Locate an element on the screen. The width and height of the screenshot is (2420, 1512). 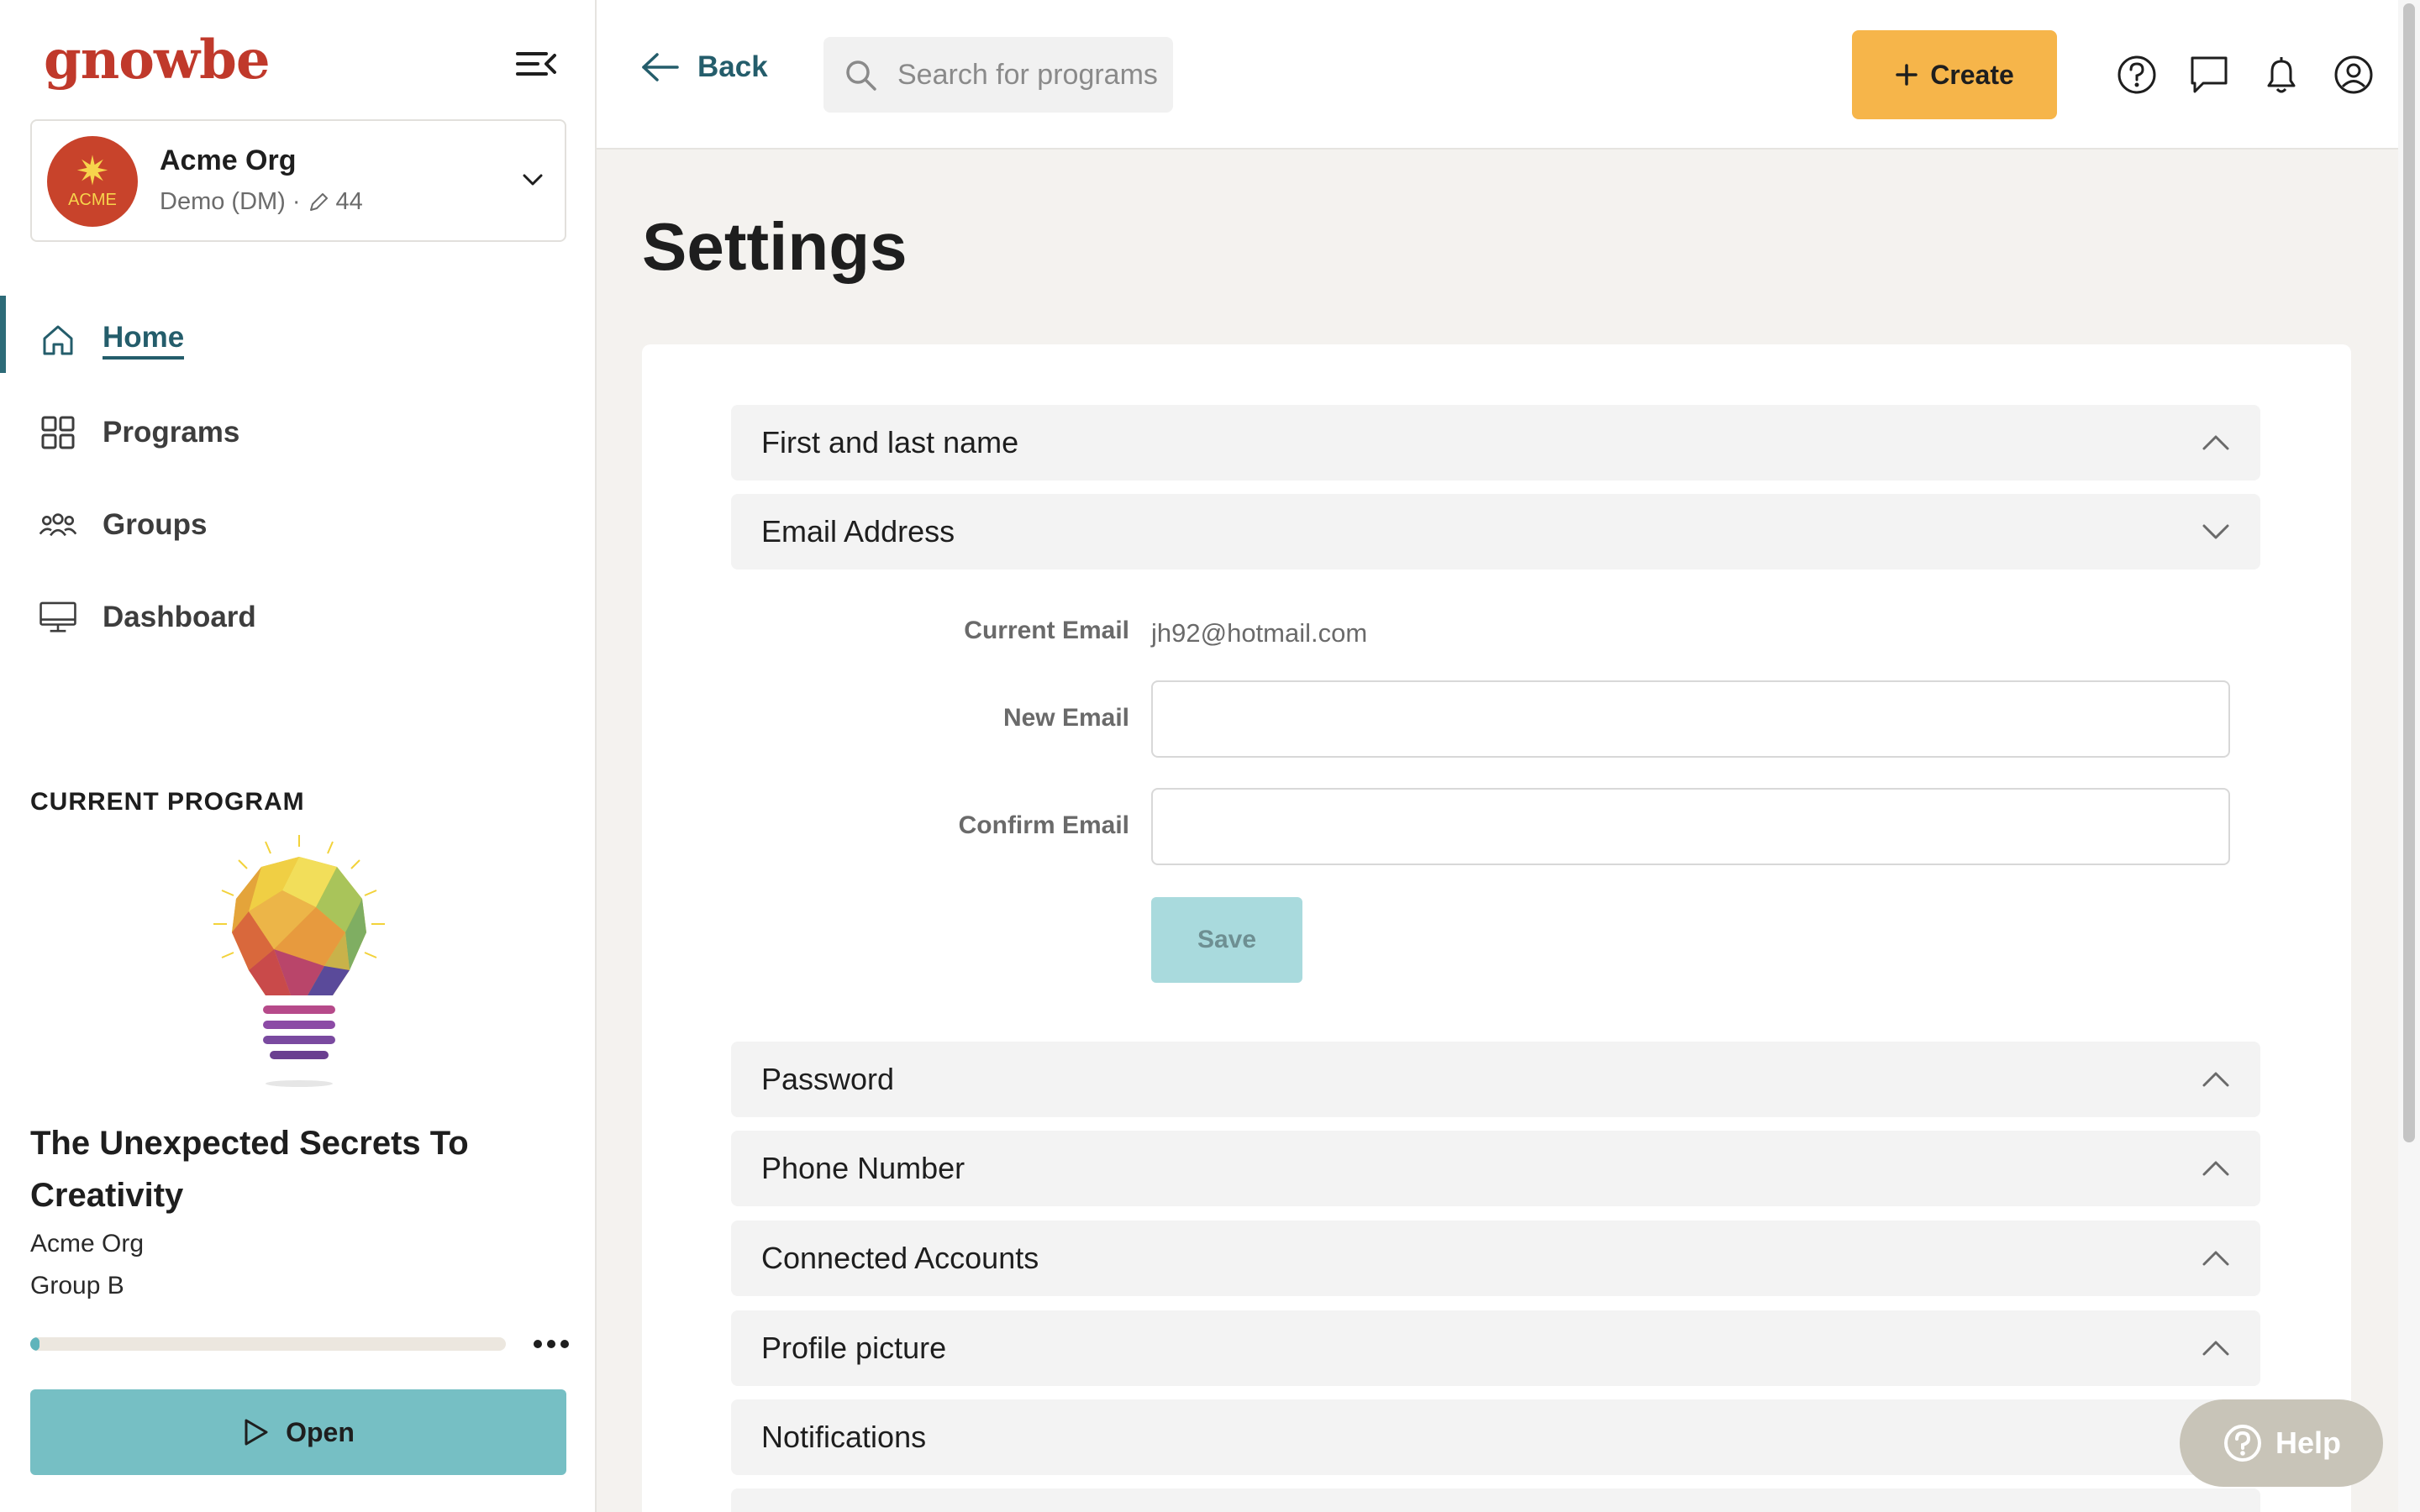
user-icon is located at coordinates (2353, 74).